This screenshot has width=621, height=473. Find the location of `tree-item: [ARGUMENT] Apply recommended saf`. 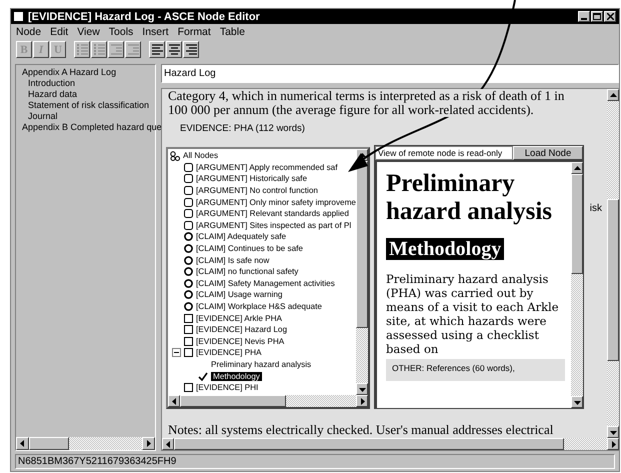

tree-item: [ARGUMENT] Apply recommended saf is located at coordinates (267, 167).